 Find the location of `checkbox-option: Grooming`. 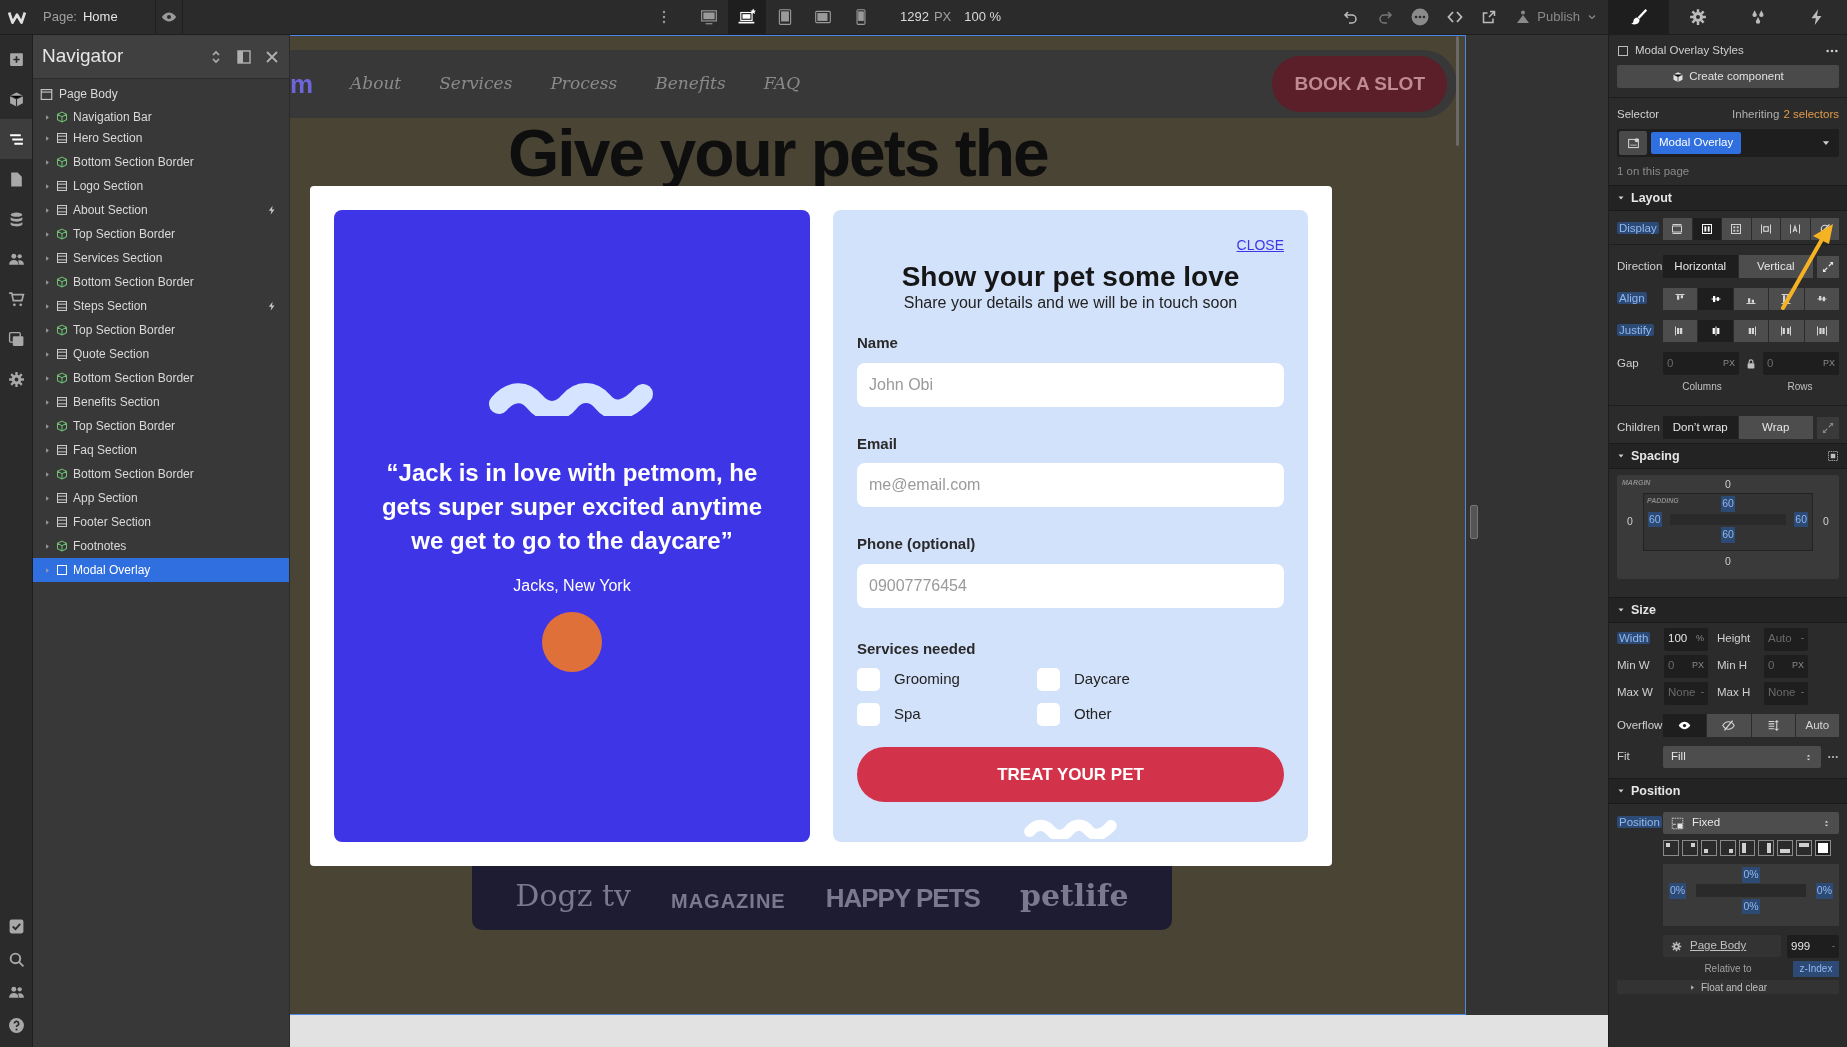

checkbox-option: Grooming is located at coordinates (947, 679).